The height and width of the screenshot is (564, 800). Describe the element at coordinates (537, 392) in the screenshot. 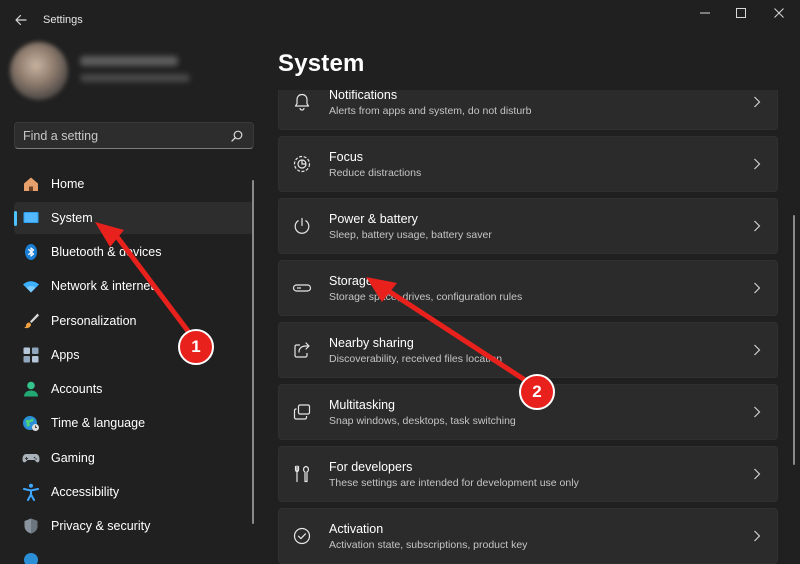

I see `annotation-callout-2: 2` at that location.